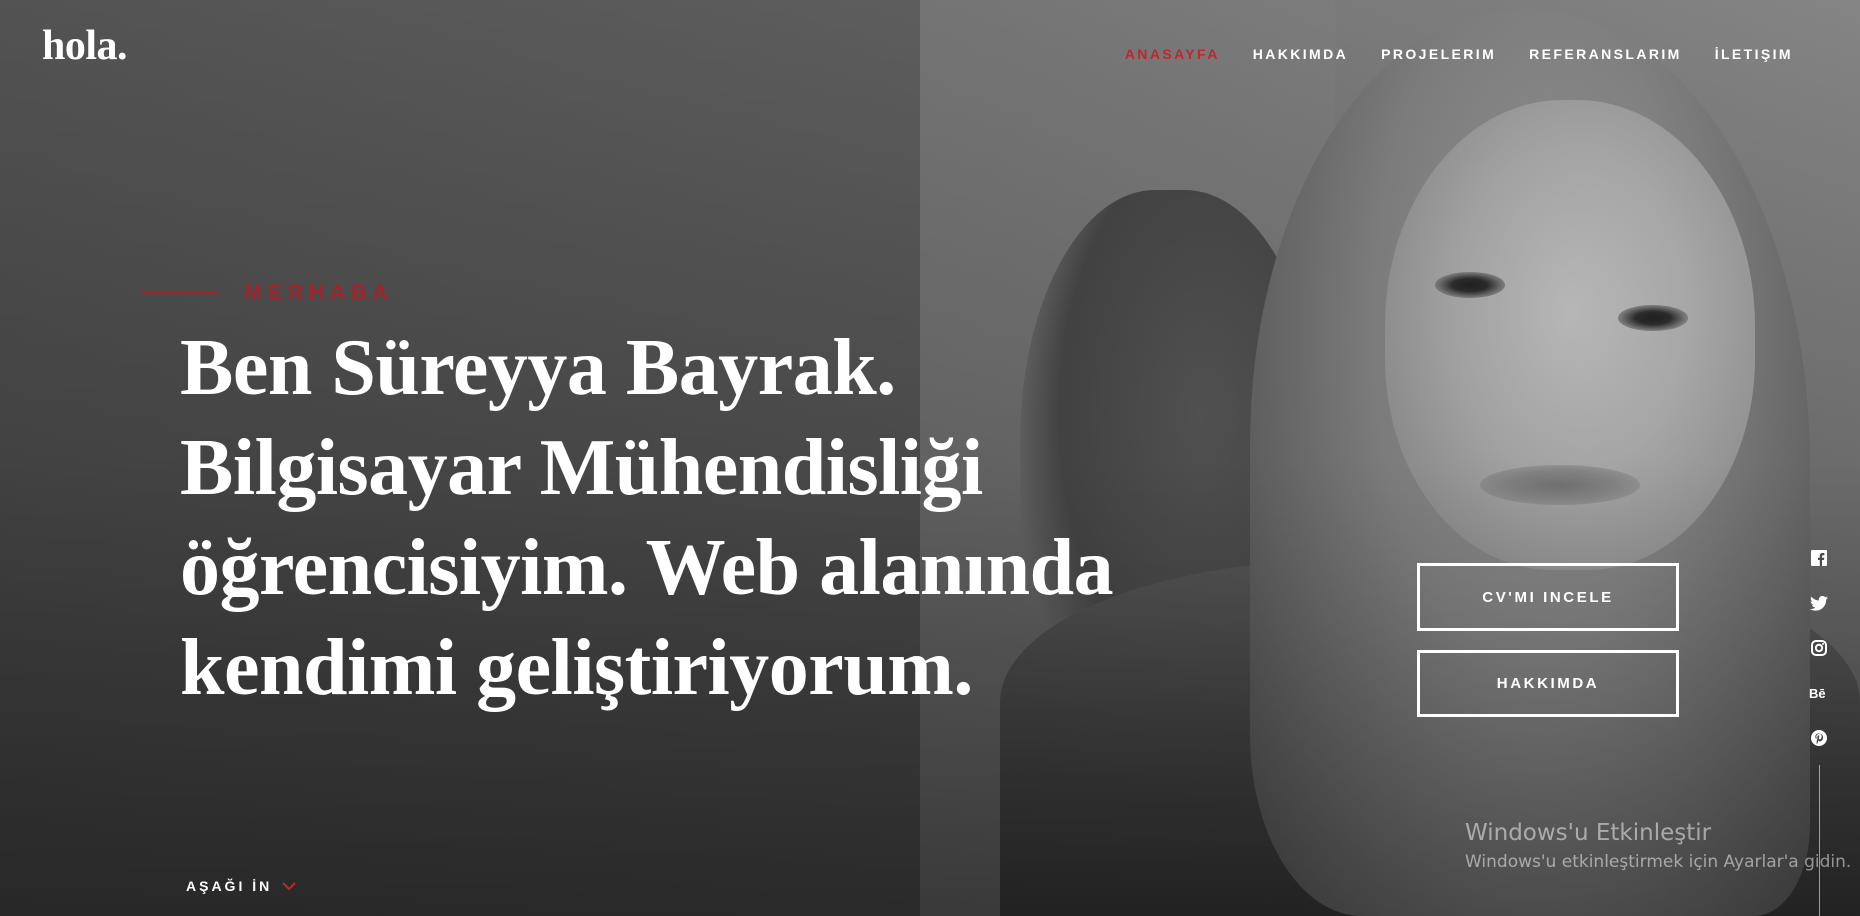  Describe the element at coordinates (1819, 603) in the screenshot. I see `twitter-icon` at that location.